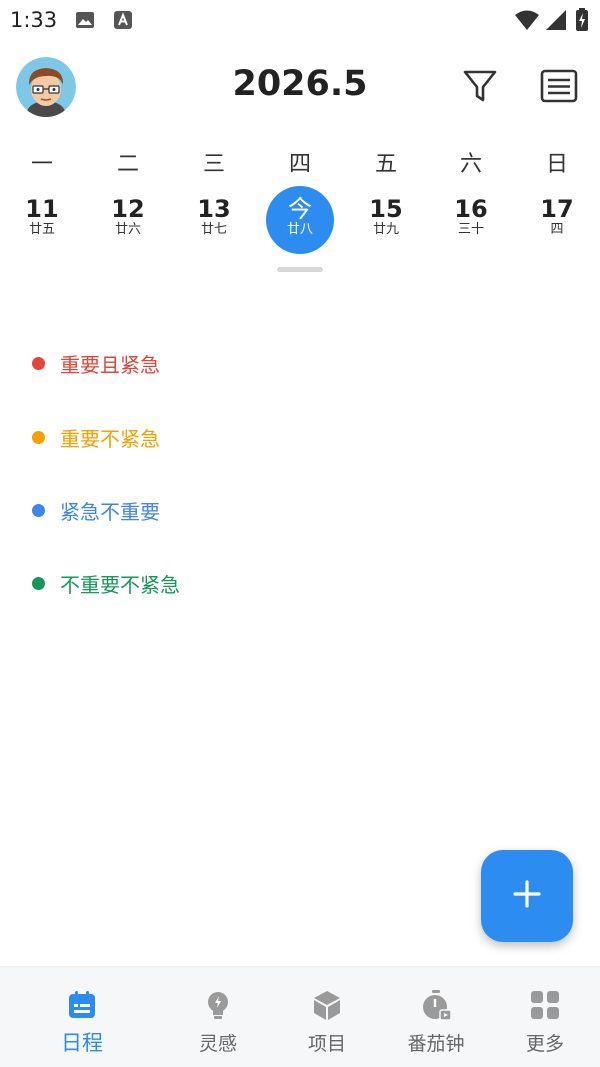 The image size is (600, 1067). Describe the element at coordinates (300, 269) in the screenshot. I see `calendar-drag-handle` at that location.